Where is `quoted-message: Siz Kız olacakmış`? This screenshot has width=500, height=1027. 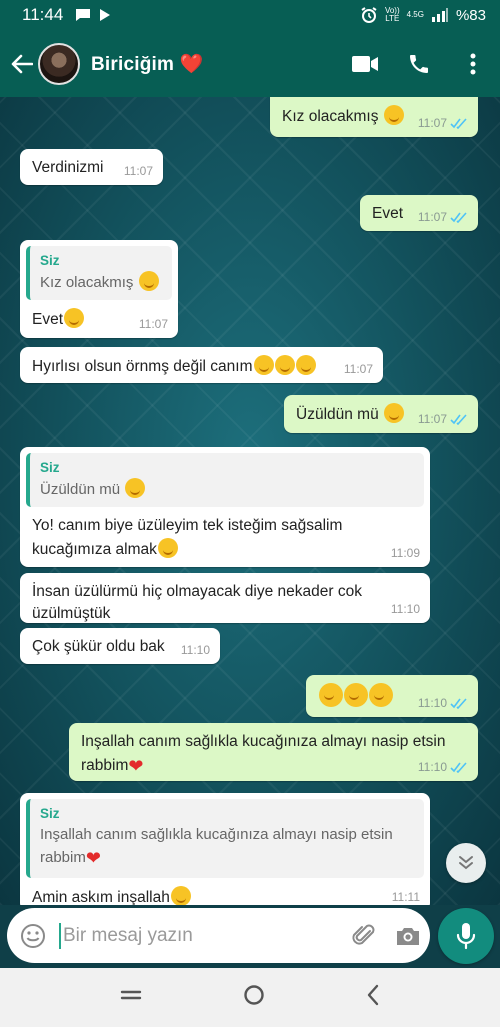 quoted-message: Siz Kız olacakmış is located at coordinates (99, 273).